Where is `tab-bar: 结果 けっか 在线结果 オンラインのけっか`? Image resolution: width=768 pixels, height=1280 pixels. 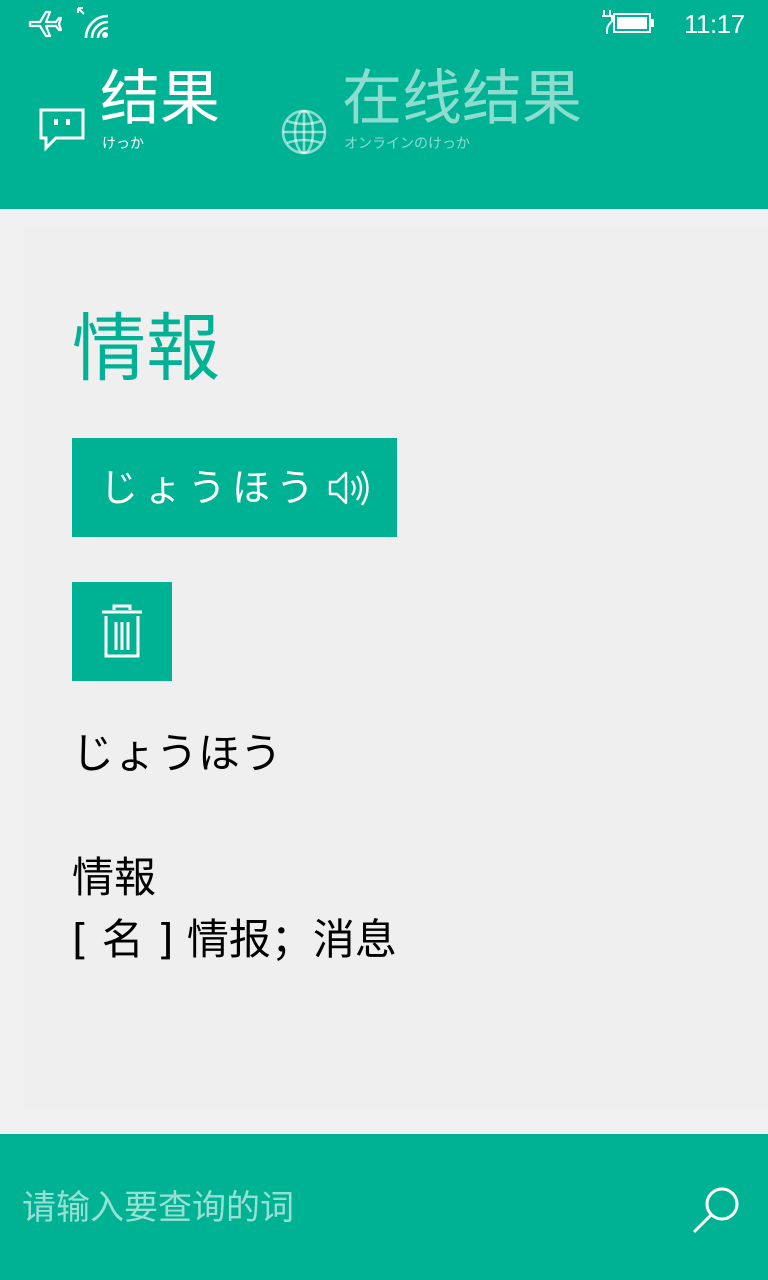
tab-bar: 结果 けっか 在线结果 オンラインのけっか is located at coordinates (384, 128).